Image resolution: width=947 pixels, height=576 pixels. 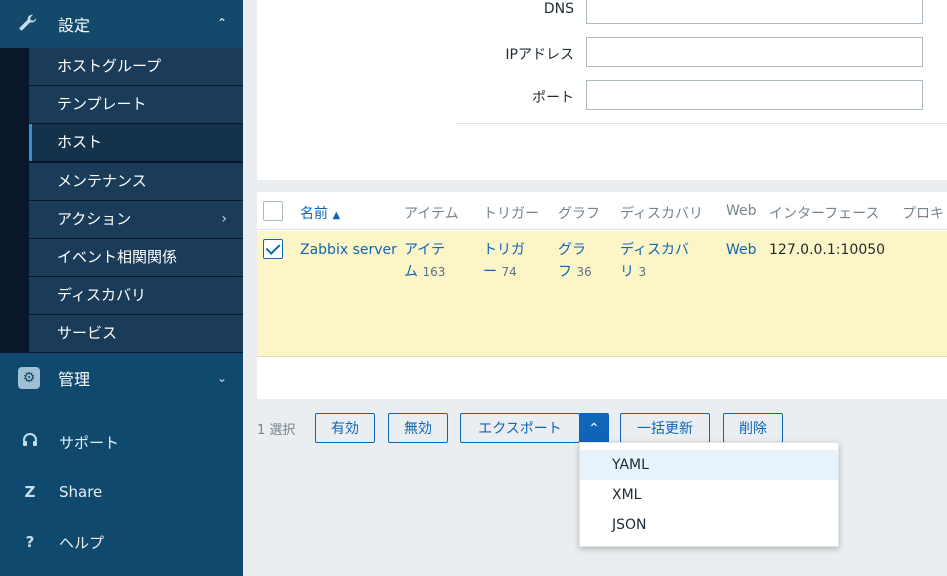 What do you see at coordinates (504, 261) in the screenshot?
I see `triggers-link: トリガー 74` at bounding box center [504, 261].